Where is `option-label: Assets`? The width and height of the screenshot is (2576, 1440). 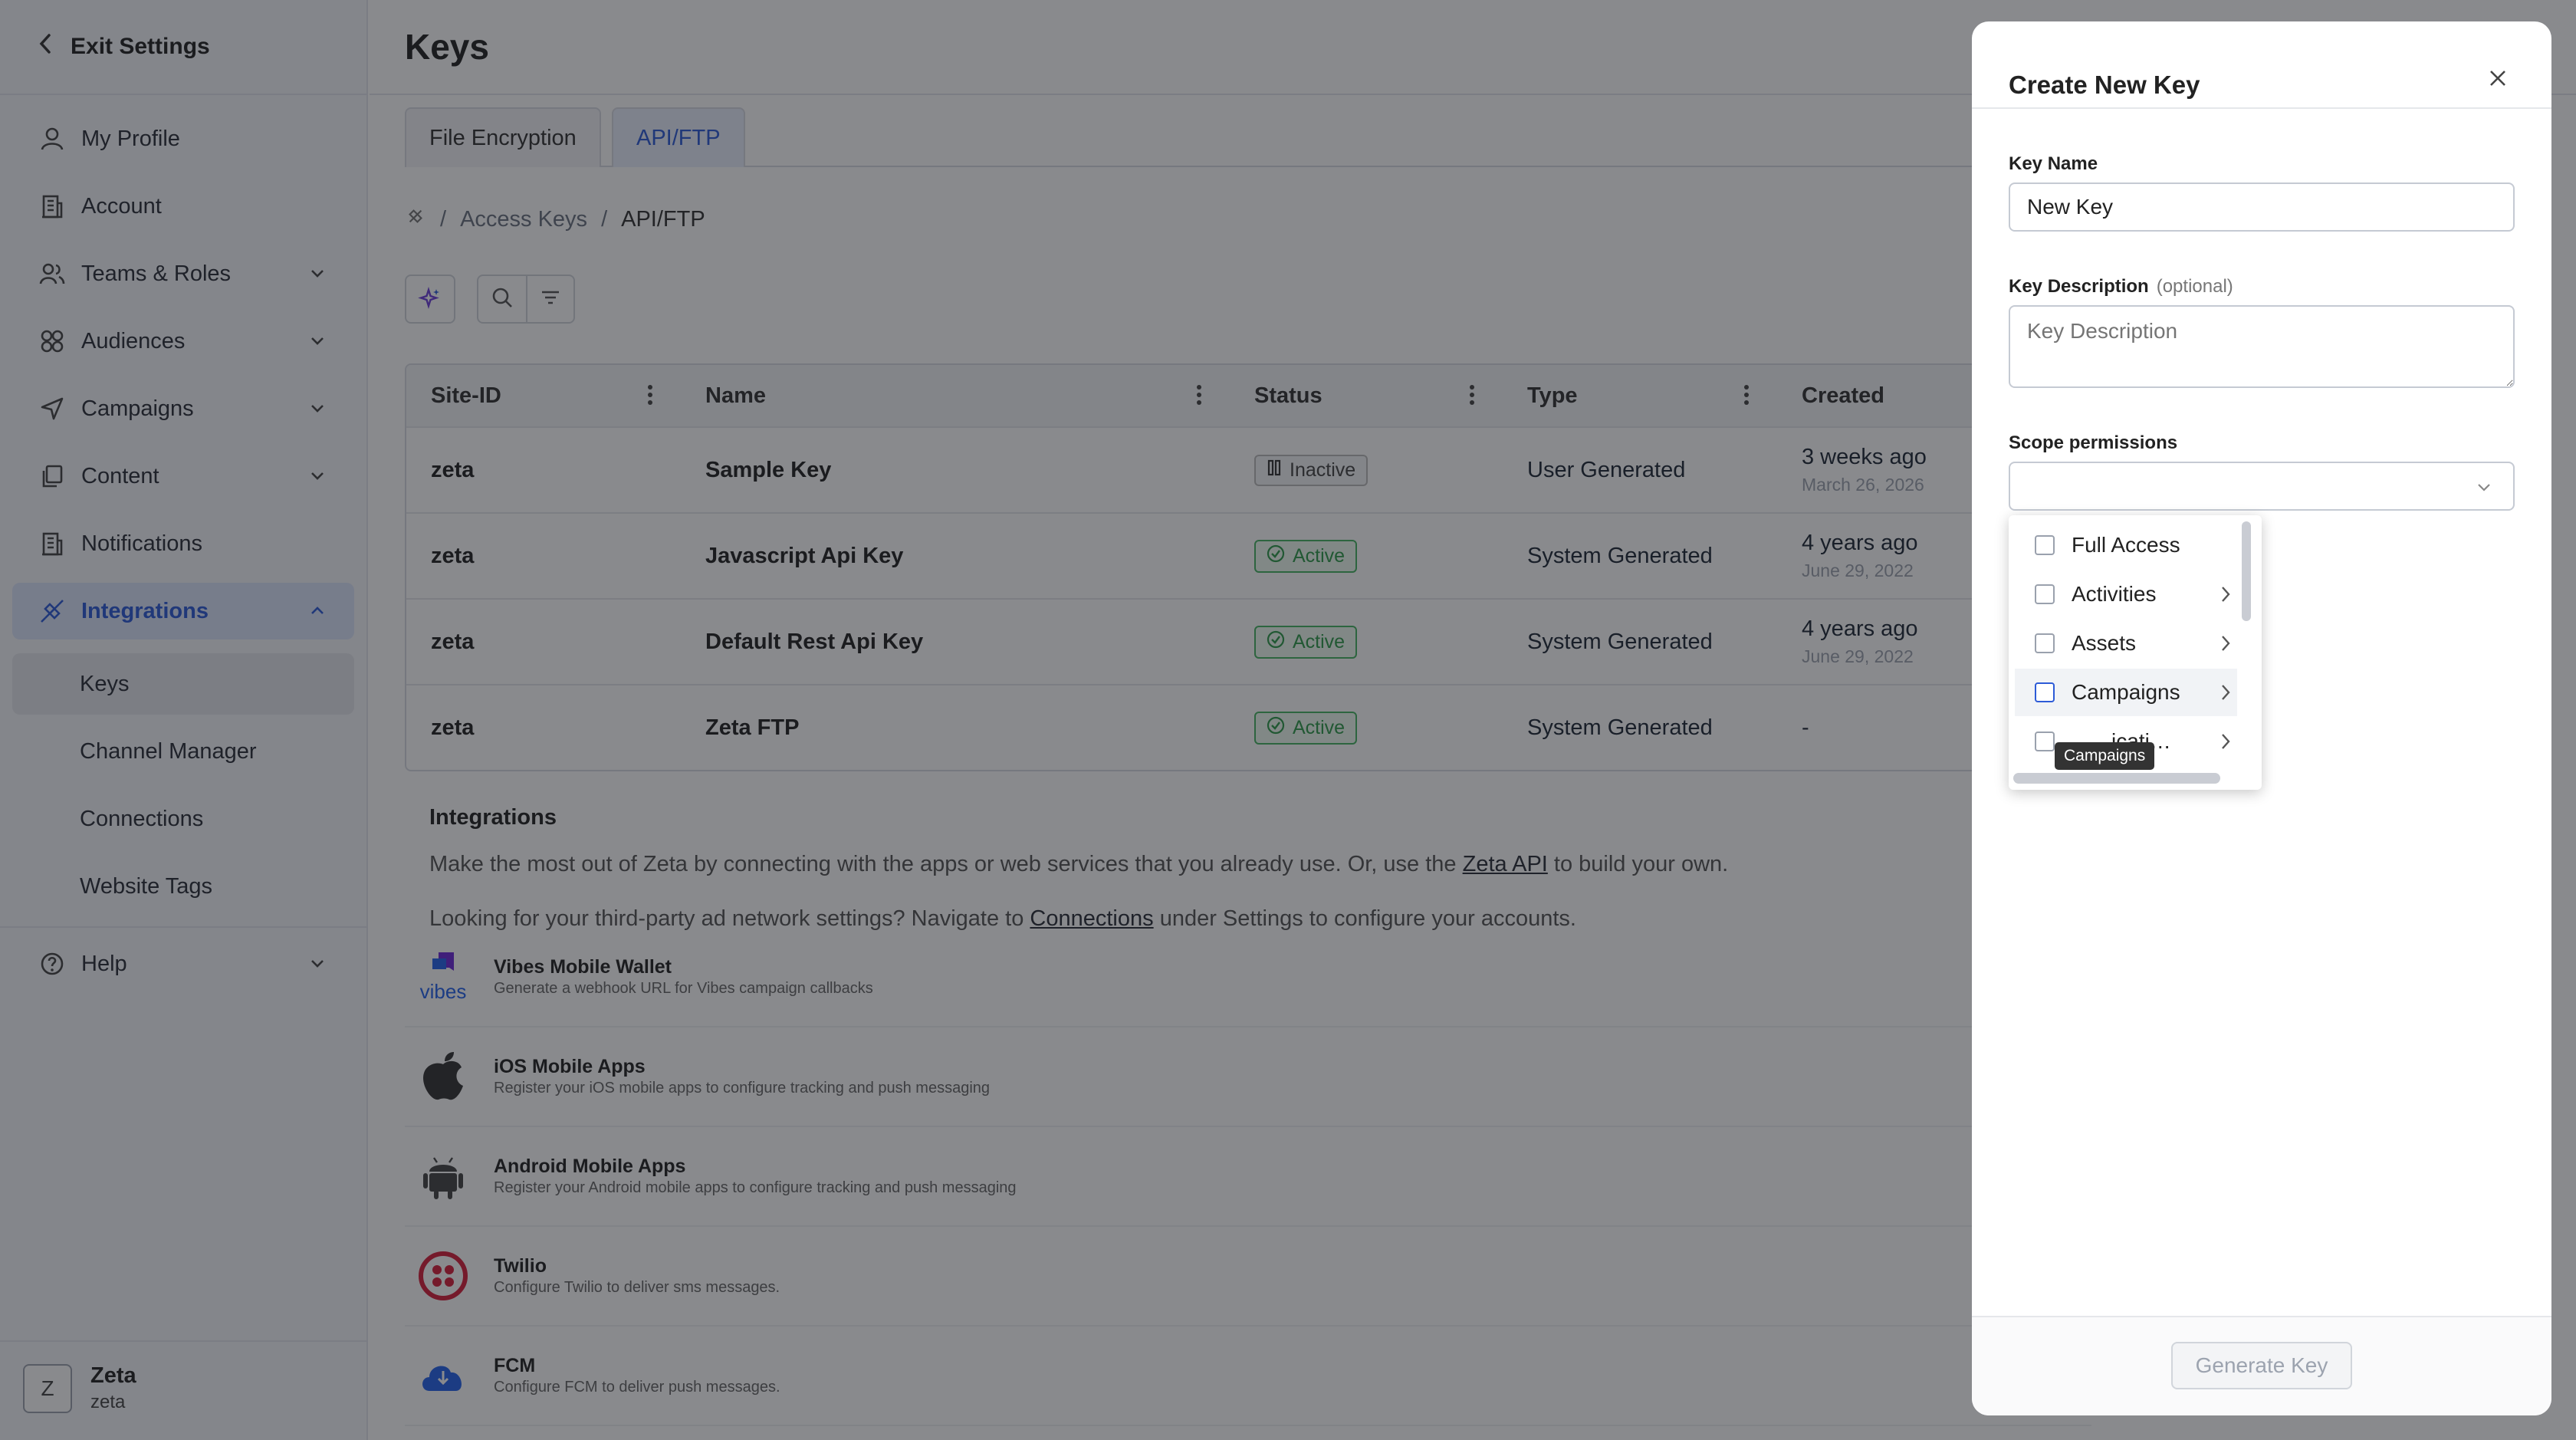 option-label: Assets is located at coordinates (2104, 643).